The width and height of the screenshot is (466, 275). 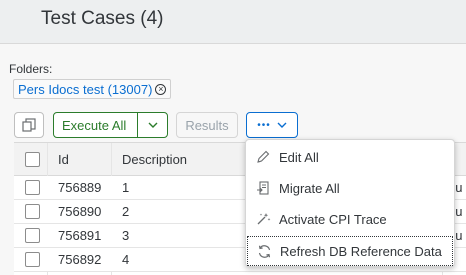 I want to click on column-header-description: Description, so click(x=154, y=159).